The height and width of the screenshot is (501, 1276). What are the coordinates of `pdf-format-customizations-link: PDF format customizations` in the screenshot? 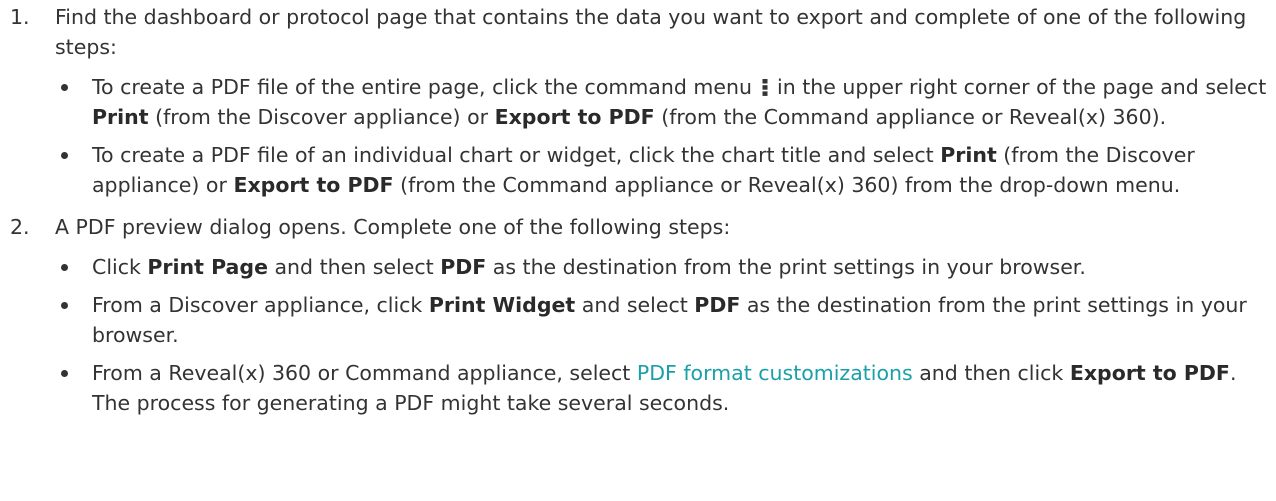 It's located at (775, 373).